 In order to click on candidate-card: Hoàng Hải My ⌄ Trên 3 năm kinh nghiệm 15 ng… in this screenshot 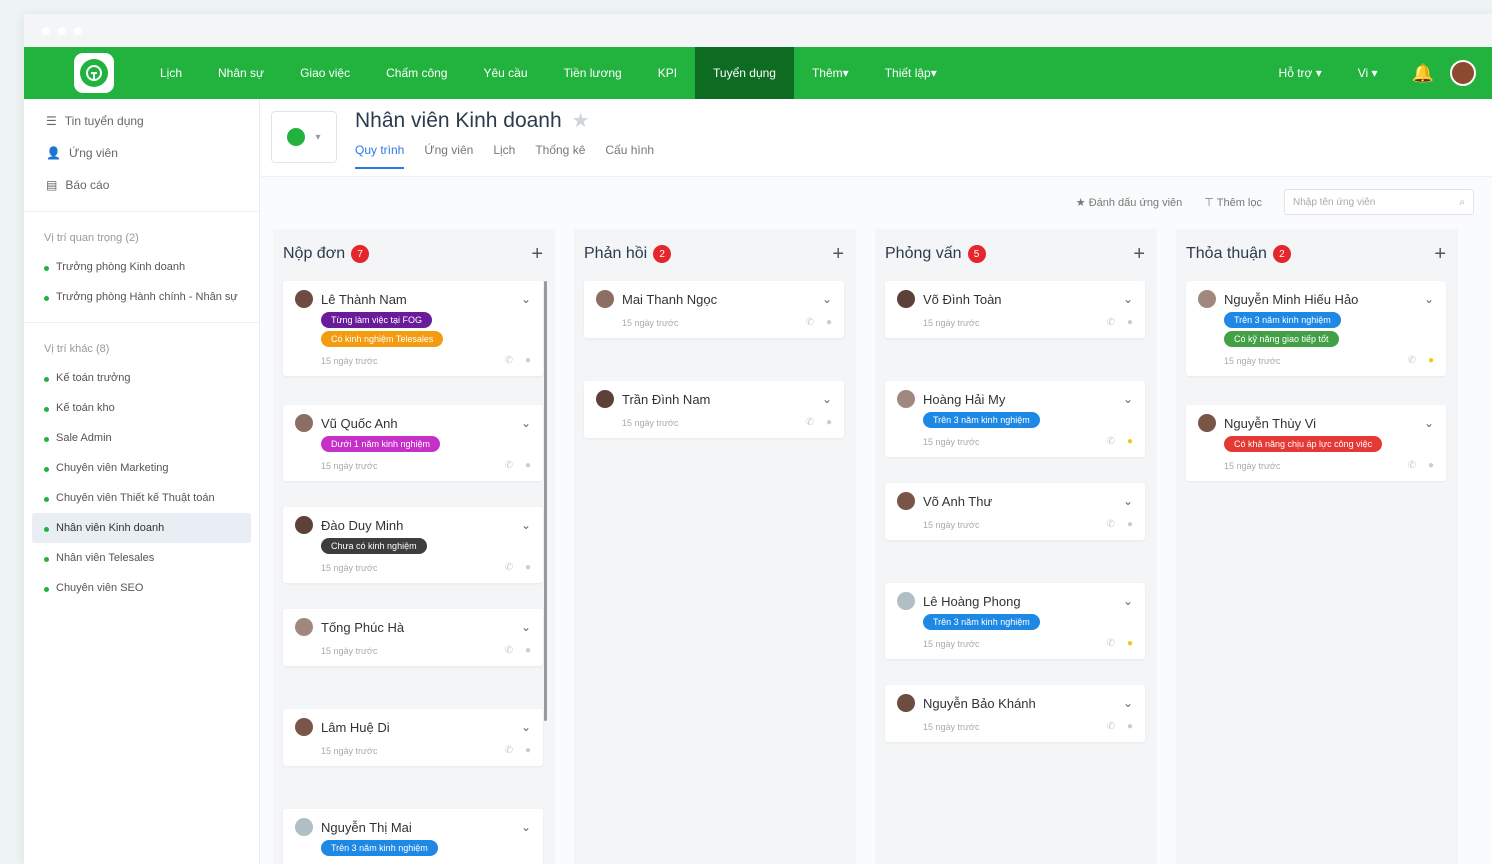, I will do `click(1015, 419)`.